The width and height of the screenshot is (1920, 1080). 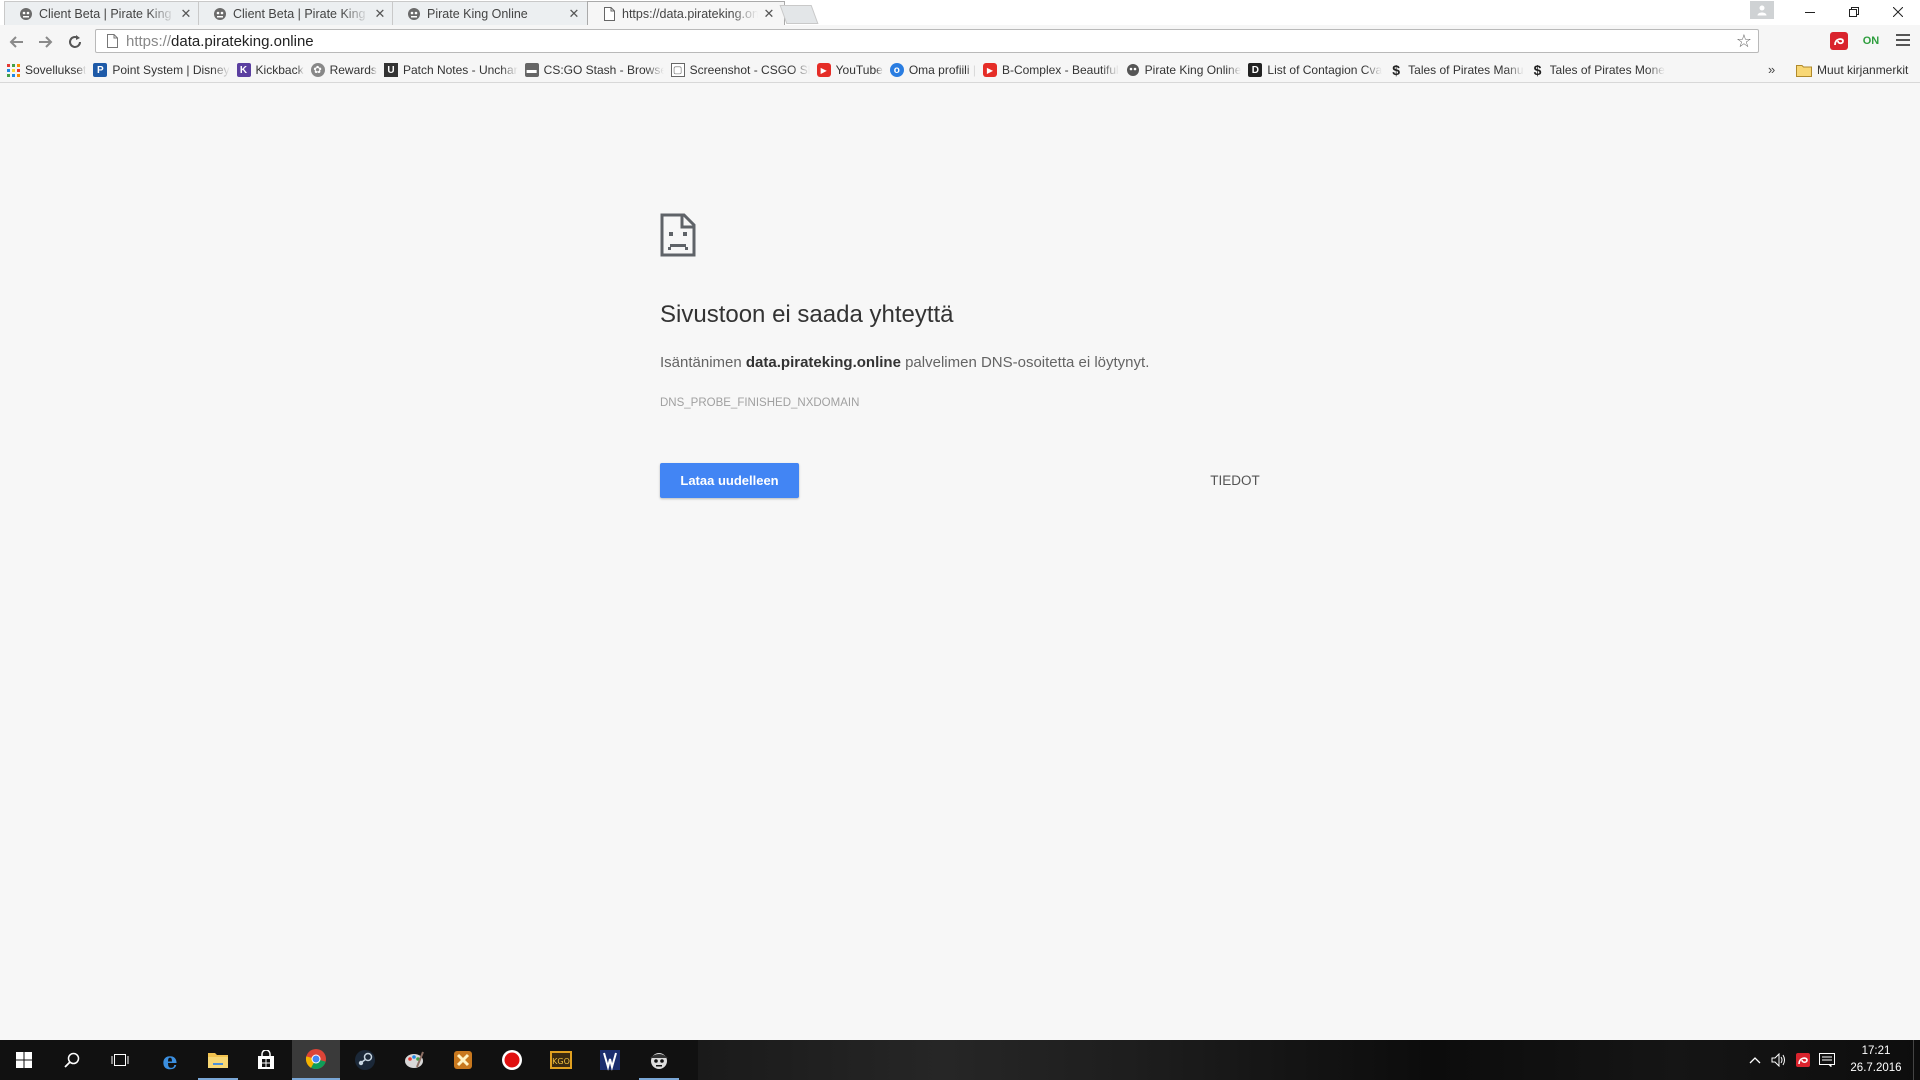 What do you see at coordinates (1871, 41) in the screenshot?
I see `on-extension-icon: ON` at bounding box center [1871, 41].